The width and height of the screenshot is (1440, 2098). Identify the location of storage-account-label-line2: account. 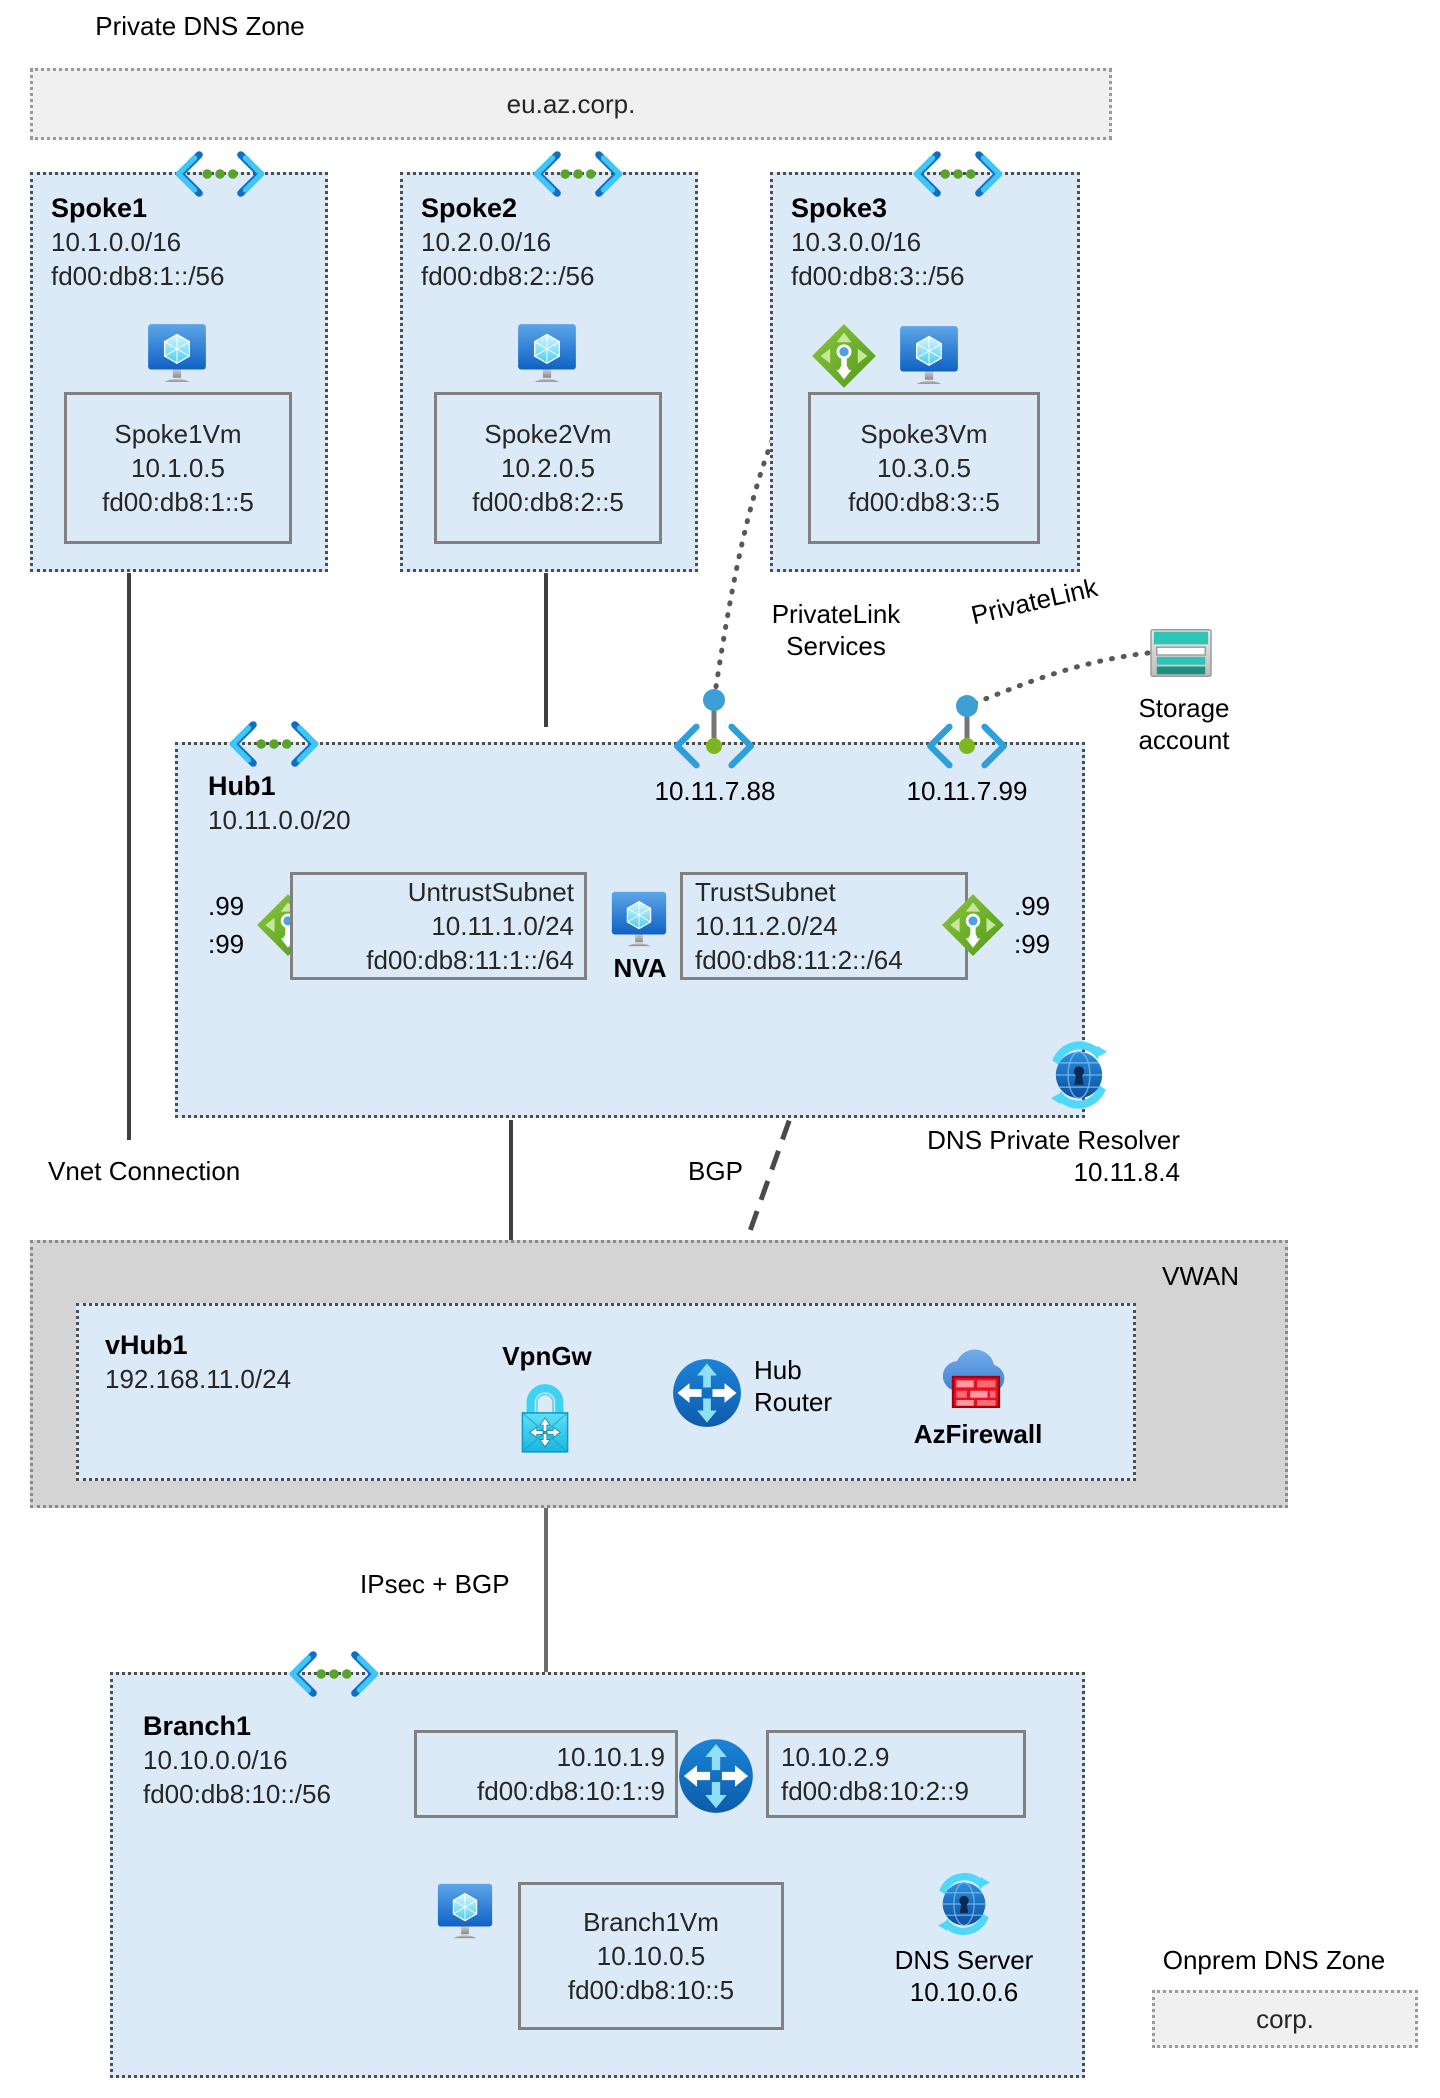
(1184, 740).